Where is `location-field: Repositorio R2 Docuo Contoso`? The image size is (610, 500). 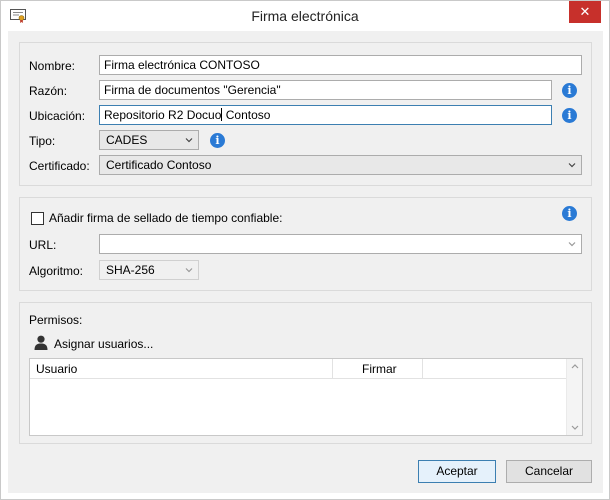 location-field: Repositorio R2 Docuo Contoso is located at coordinates (325, 115).